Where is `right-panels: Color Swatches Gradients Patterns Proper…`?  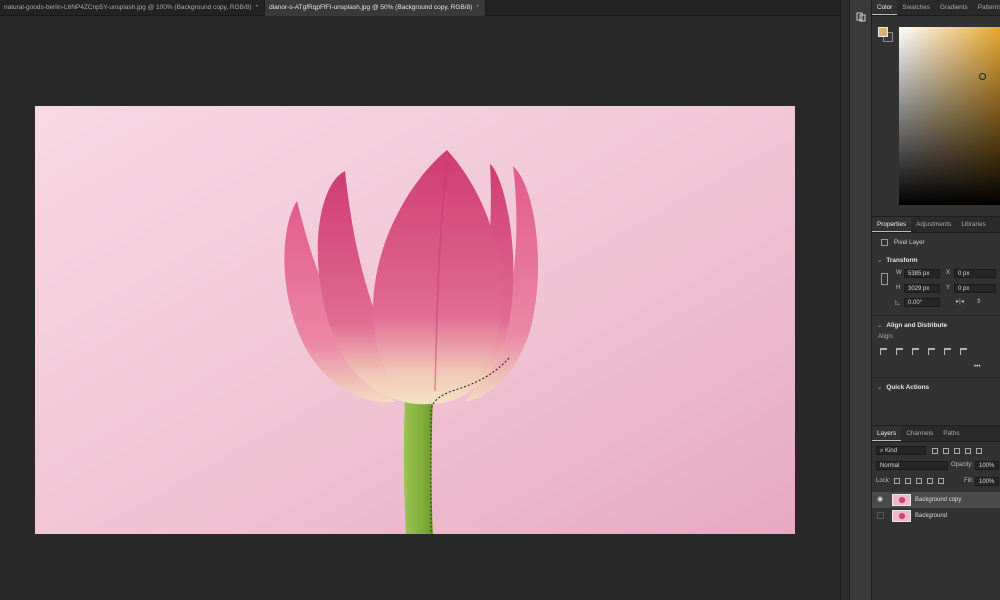
right-panels: Color Swatches Gradients Patterns Proper… is located at coordinates (936, 300).